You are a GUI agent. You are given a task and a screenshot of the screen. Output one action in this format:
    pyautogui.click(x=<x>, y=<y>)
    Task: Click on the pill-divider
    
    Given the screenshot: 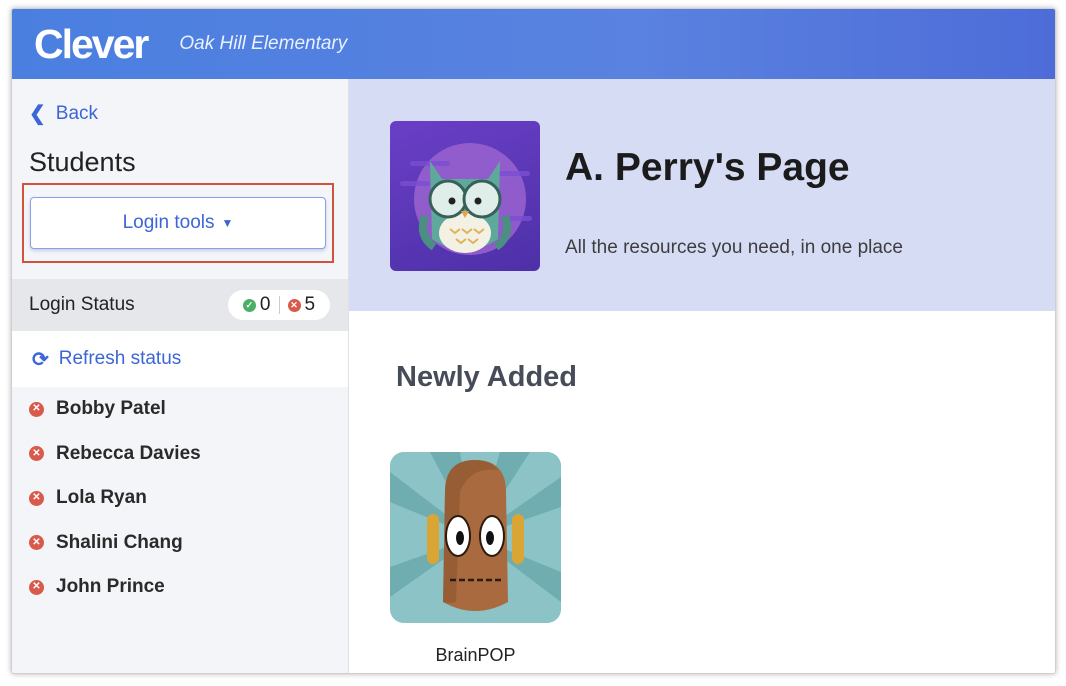 What is the action you would take?
    pyautogui.click(x=279, y=305)
    